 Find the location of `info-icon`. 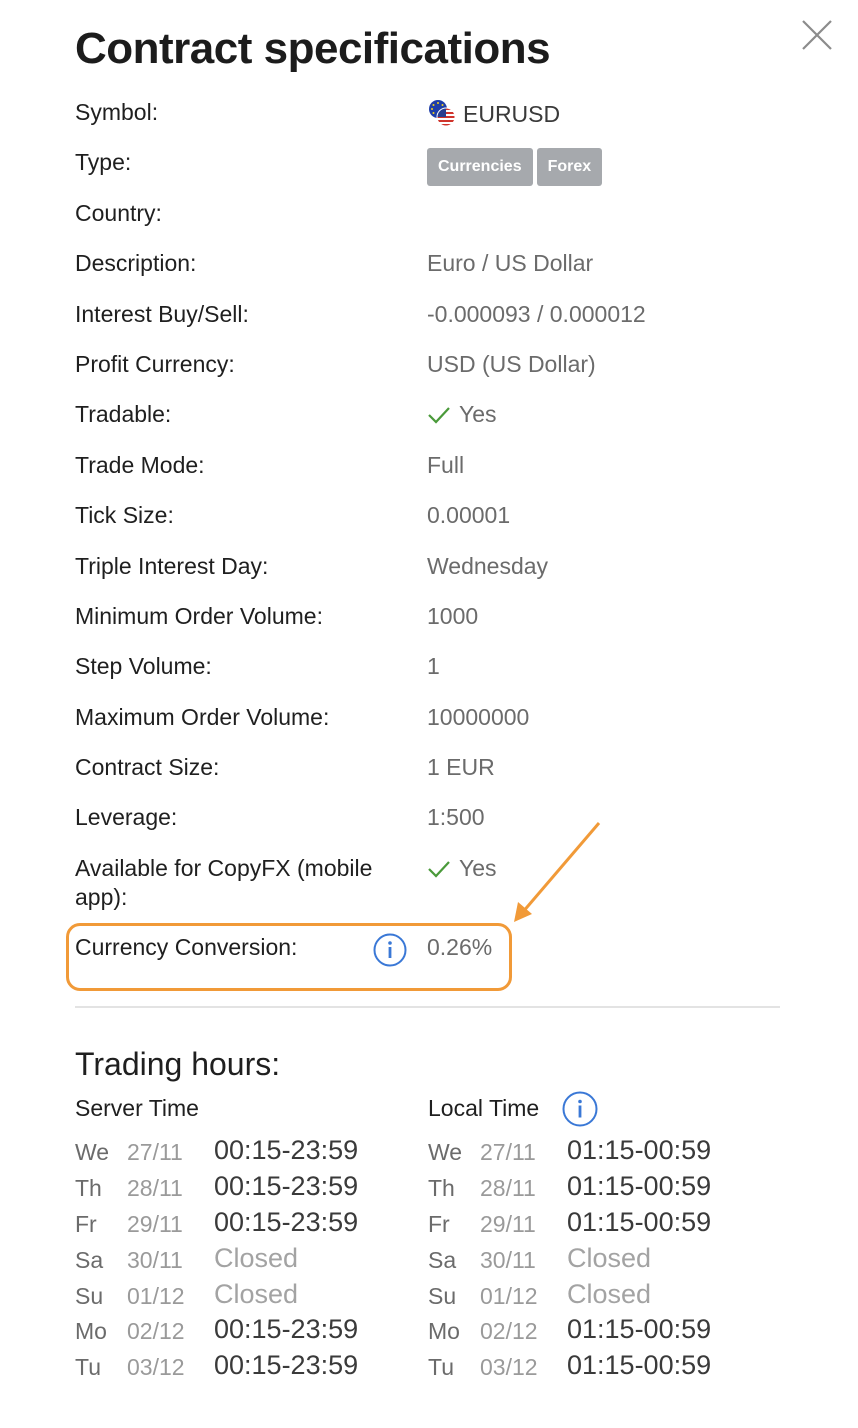

info-icon is located at coordinates (580, 1109).